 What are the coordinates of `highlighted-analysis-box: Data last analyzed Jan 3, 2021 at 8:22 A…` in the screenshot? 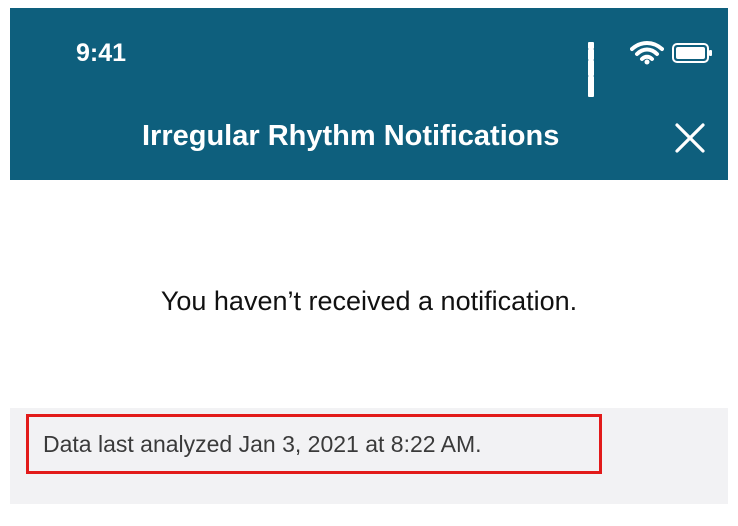 It's located at (314, 444).